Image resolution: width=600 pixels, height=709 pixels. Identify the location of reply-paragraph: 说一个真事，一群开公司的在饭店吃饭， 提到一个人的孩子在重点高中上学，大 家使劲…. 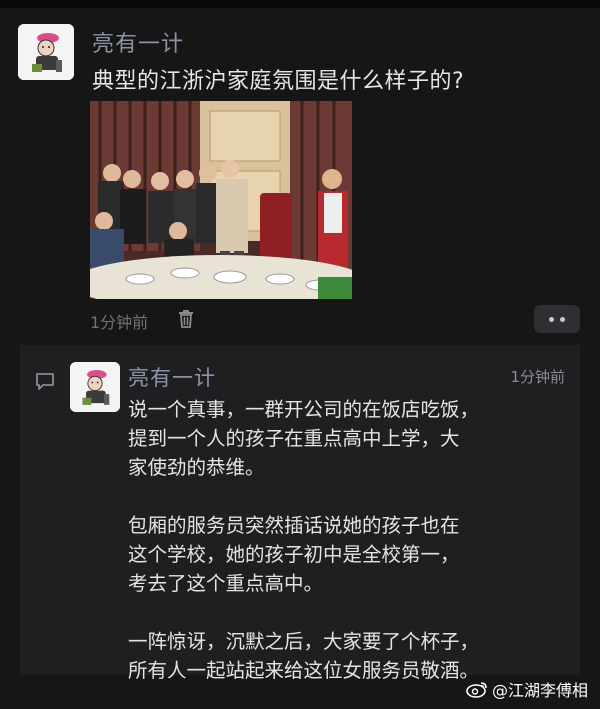
(304, 438).